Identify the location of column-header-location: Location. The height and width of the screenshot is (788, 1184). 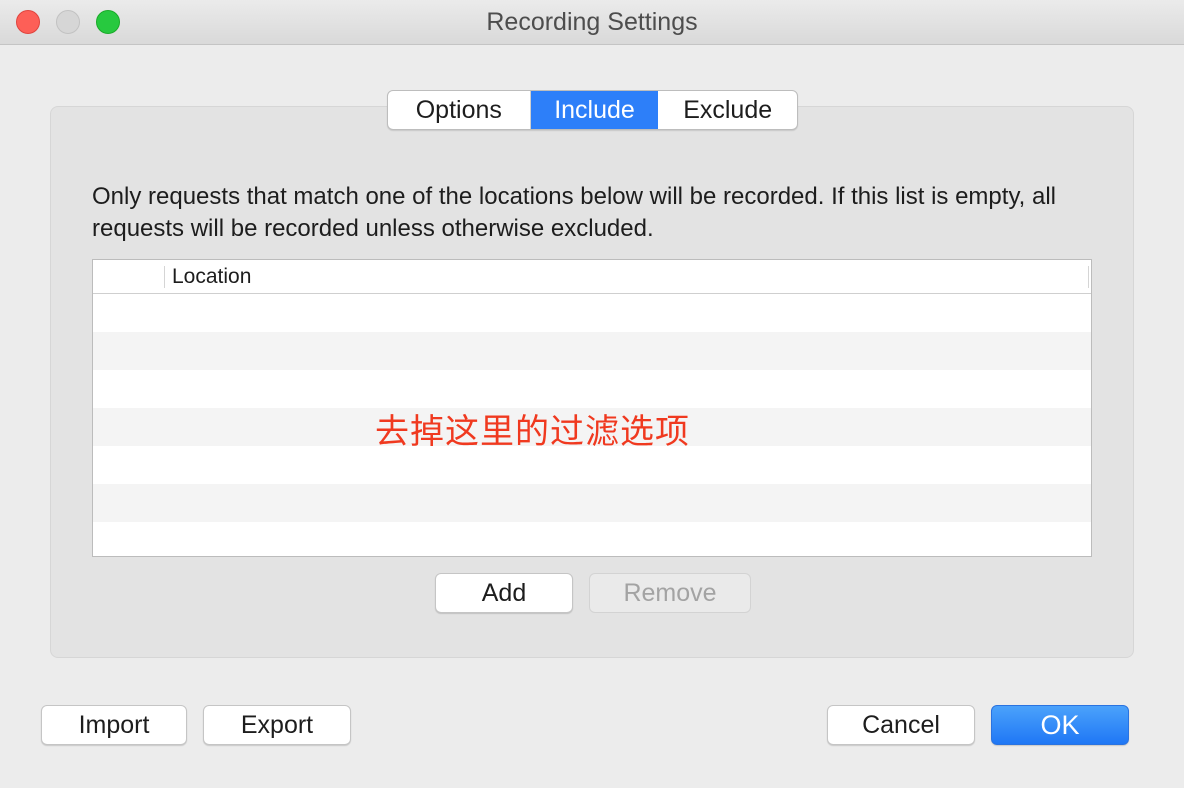
(211, 276).